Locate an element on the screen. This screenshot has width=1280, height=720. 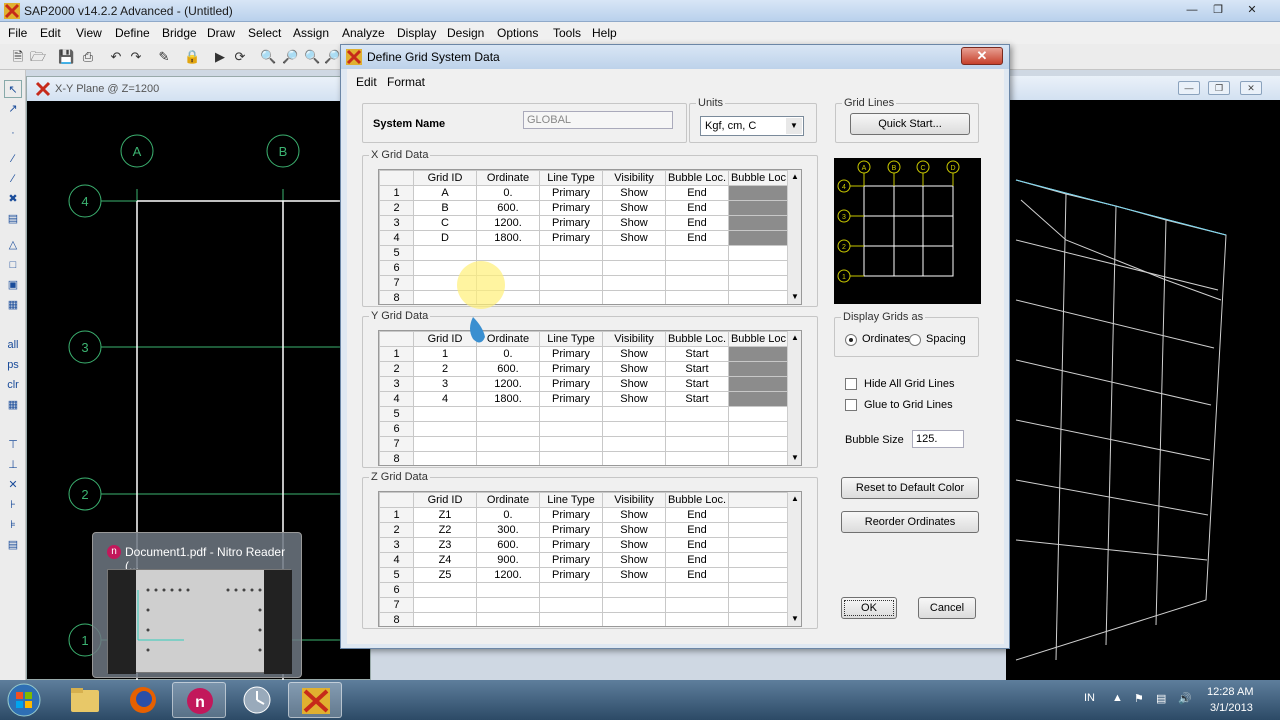
select-all-icon: all is located at coordinates (13, 345).